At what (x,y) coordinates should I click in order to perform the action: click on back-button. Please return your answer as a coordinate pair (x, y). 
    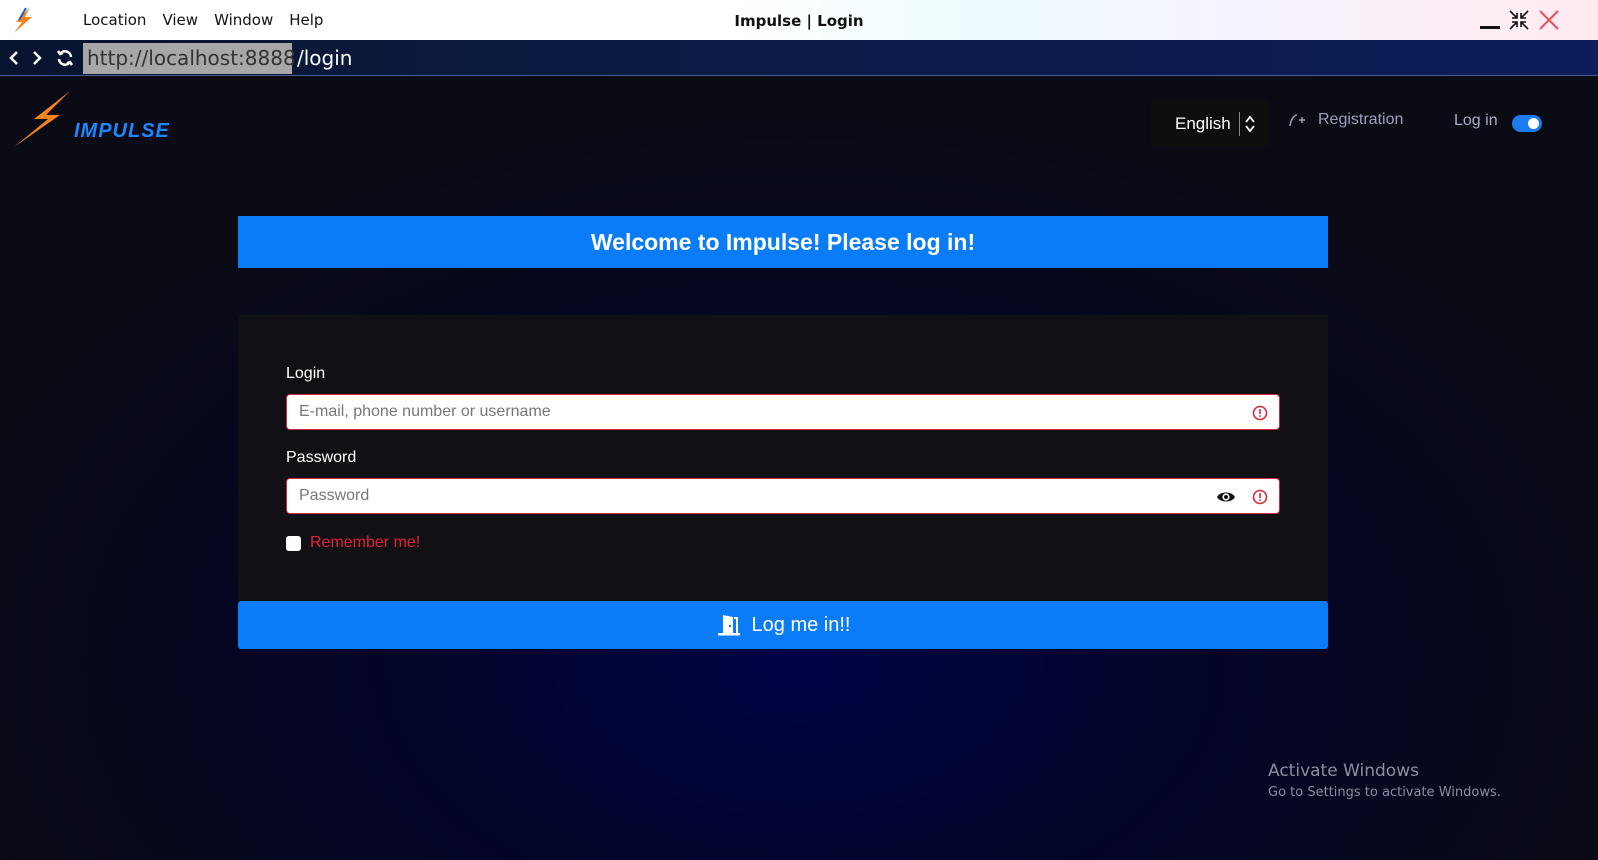
    Looking at the image, I should click on (14, 58).